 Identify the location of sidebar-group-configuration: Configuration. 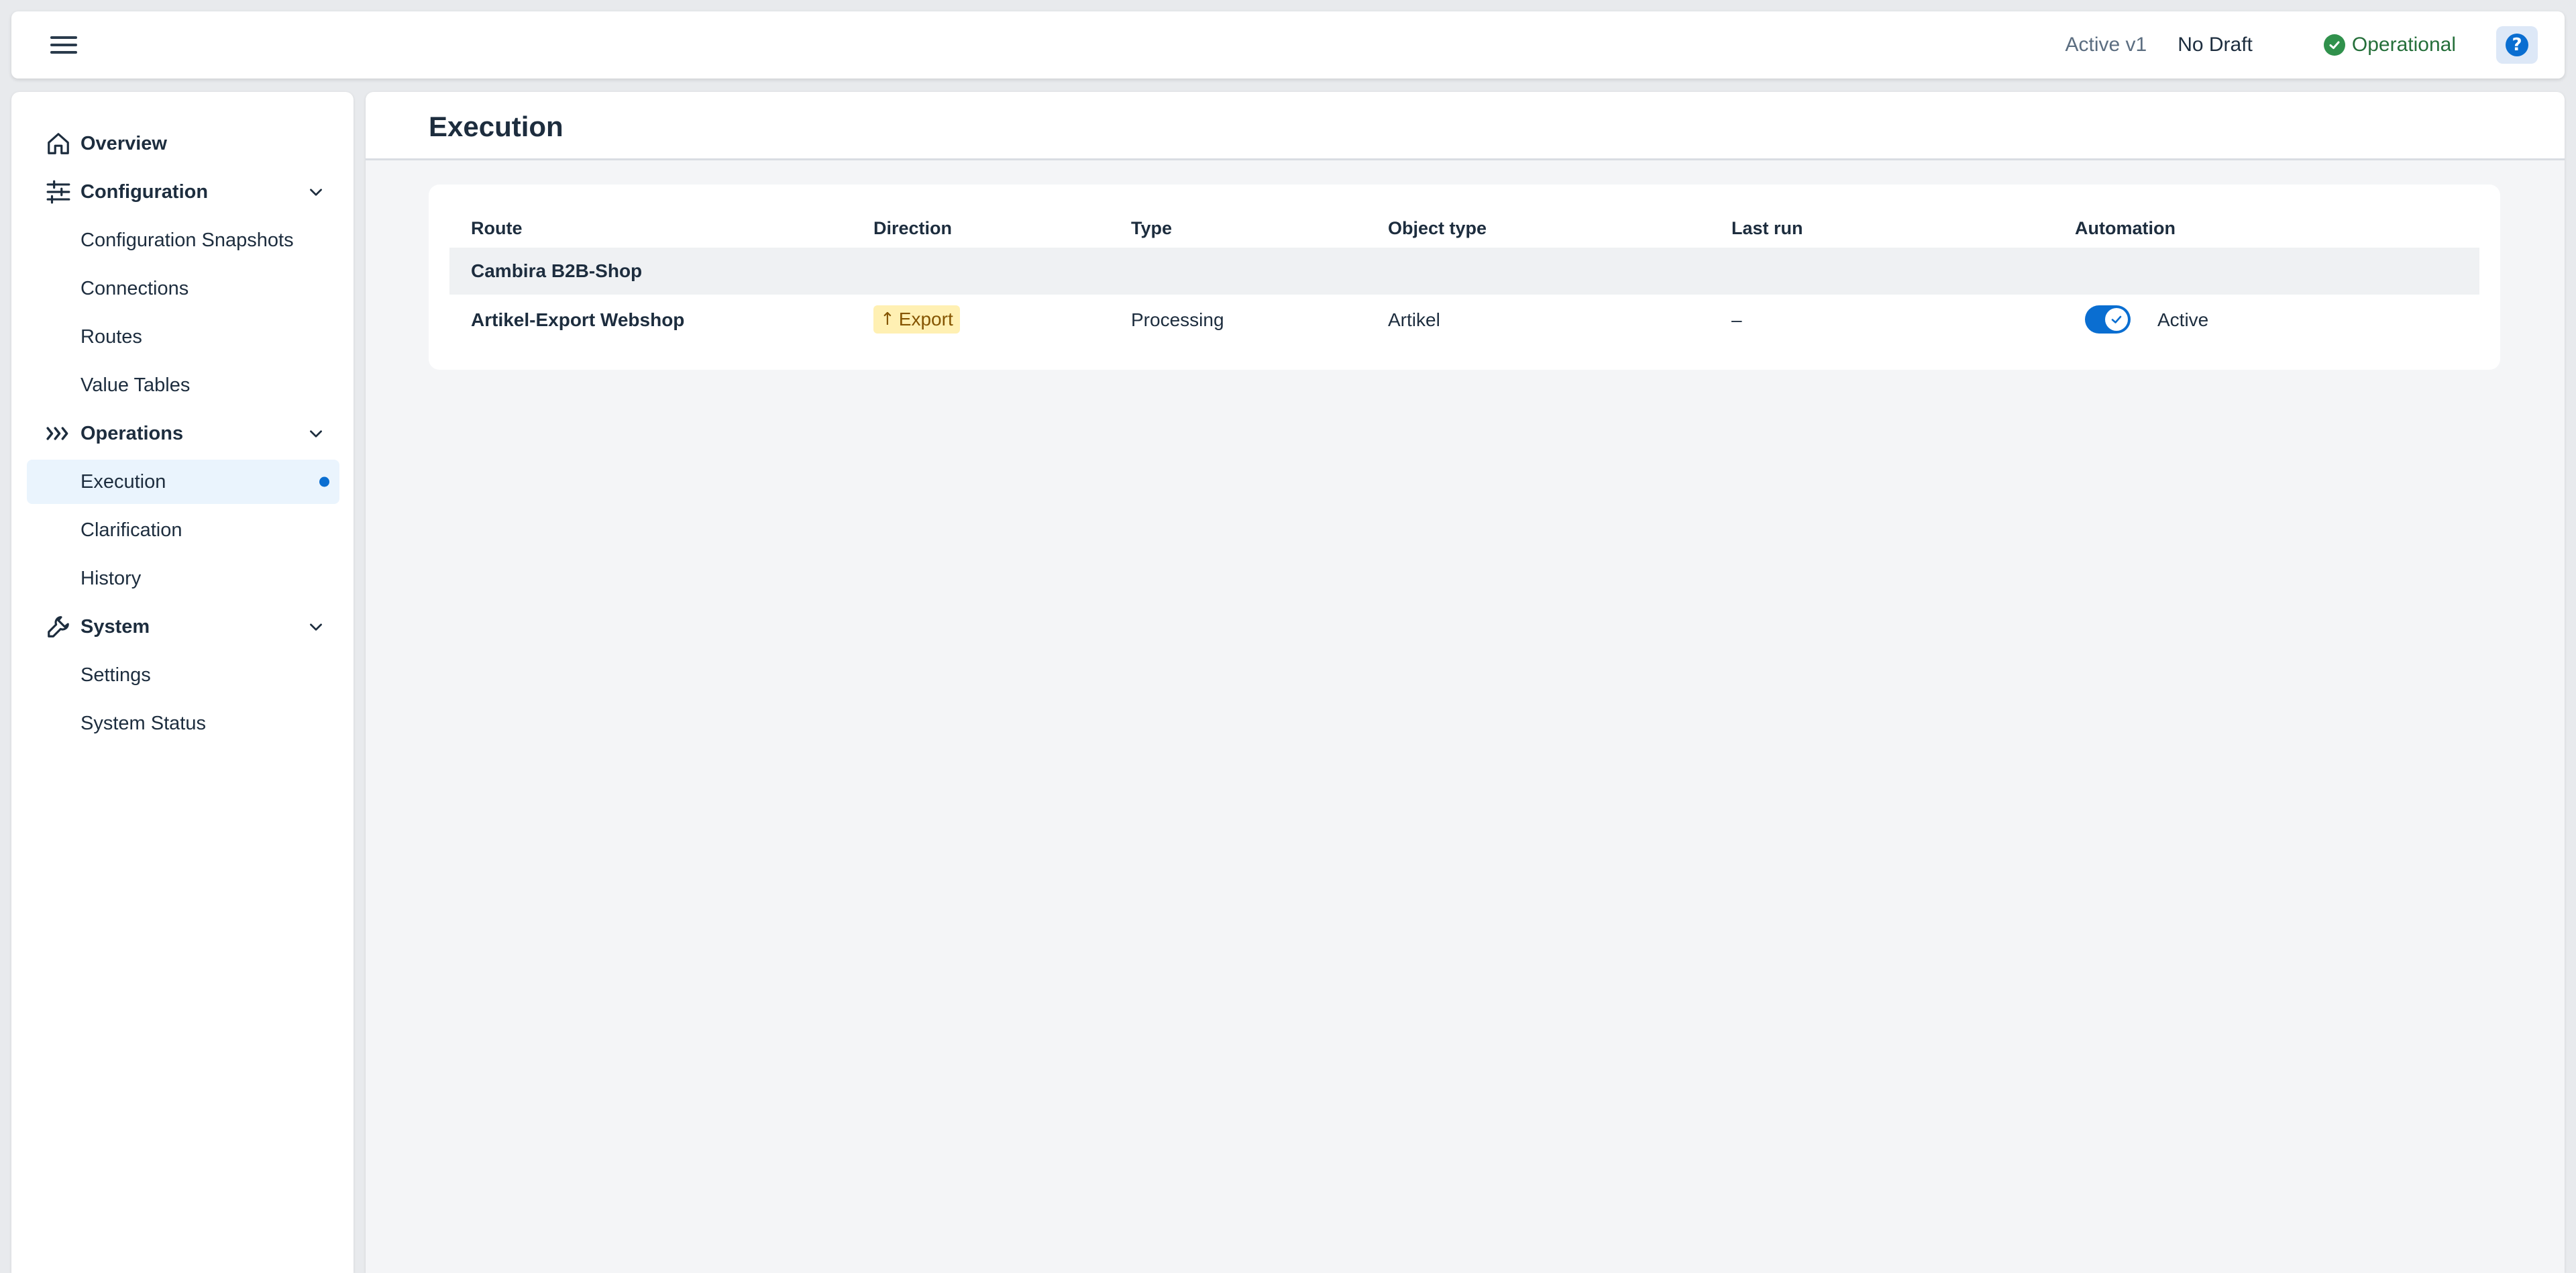
(183, 192).